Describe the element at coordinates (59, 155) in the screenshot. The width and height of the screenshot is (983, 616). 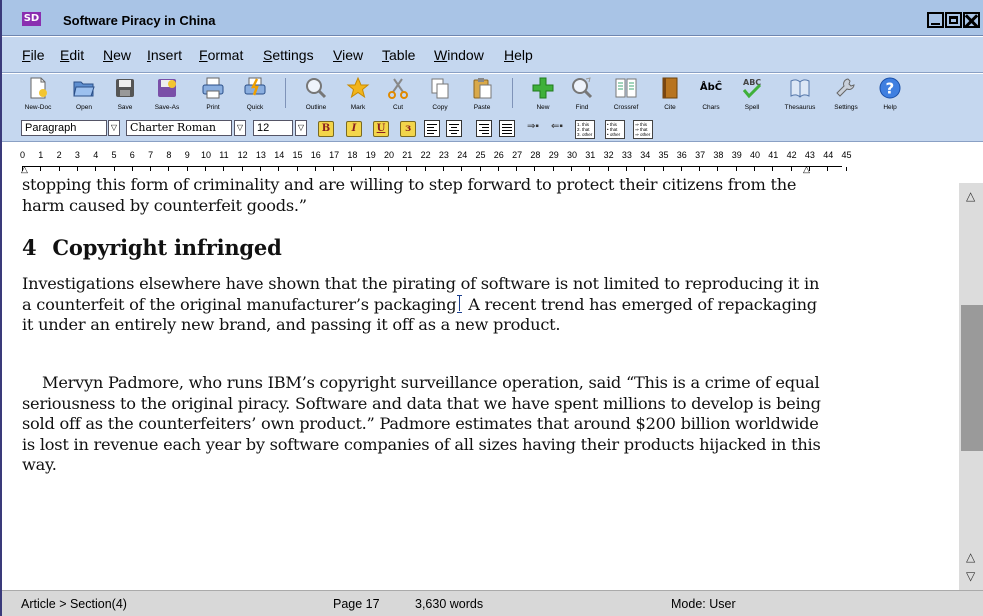
I see `ruler-number: 2` at that location.